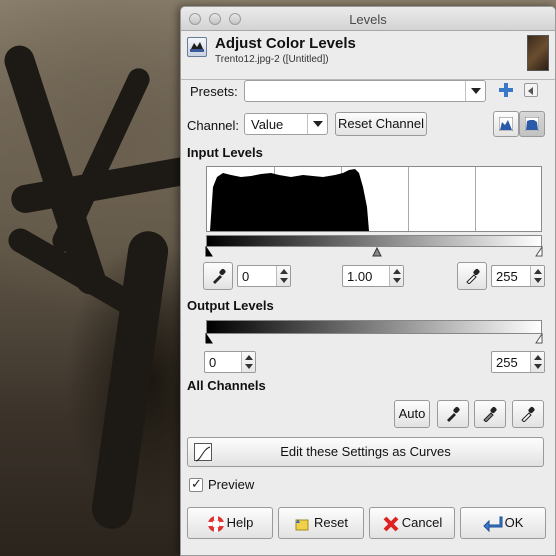  What do you see at coordinates (230, 362) in the screenshot?
I see `output-low-spin: 0` at bounding box center [230, 362].